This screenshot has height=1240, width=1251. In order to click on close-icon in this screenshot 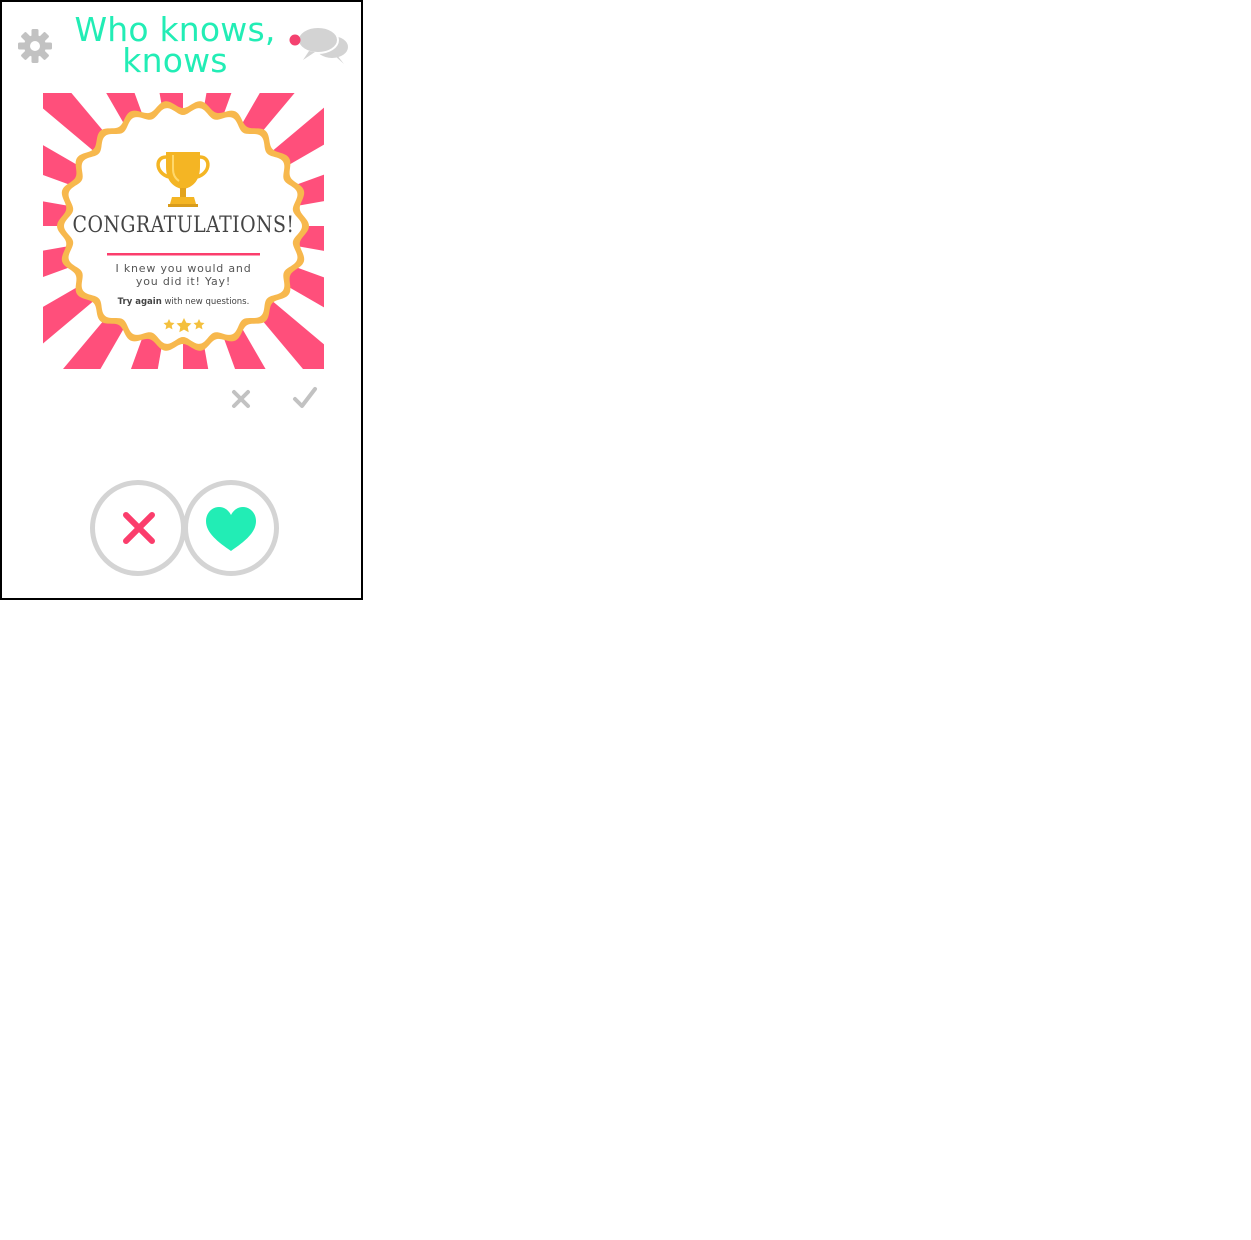, I will do `click(241, 399)`.